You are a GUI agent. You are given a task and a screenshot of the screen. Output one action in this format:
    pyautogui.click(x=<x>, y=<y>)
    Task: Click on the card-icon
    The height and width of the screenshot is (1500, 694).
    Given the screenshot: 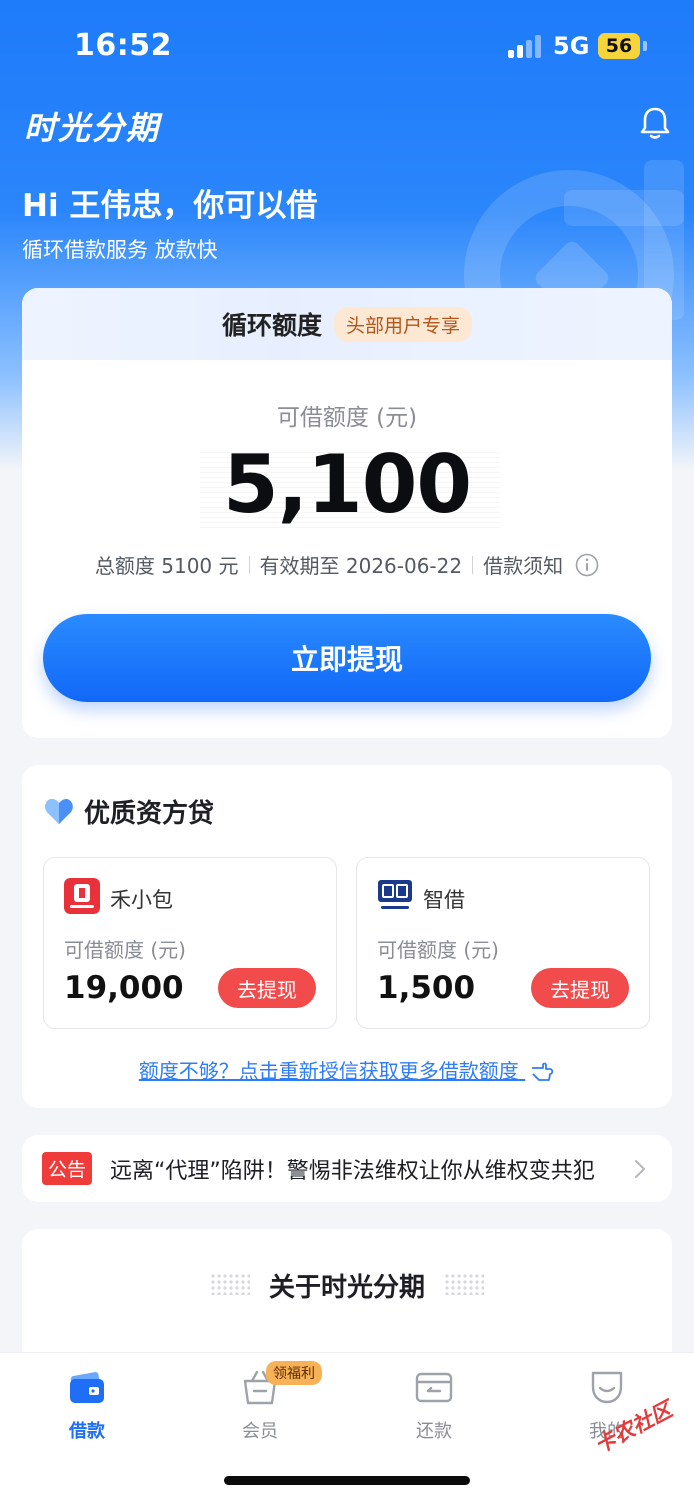 What is the action you would take?
    pyautogui.click(x=434, y=1387)
    